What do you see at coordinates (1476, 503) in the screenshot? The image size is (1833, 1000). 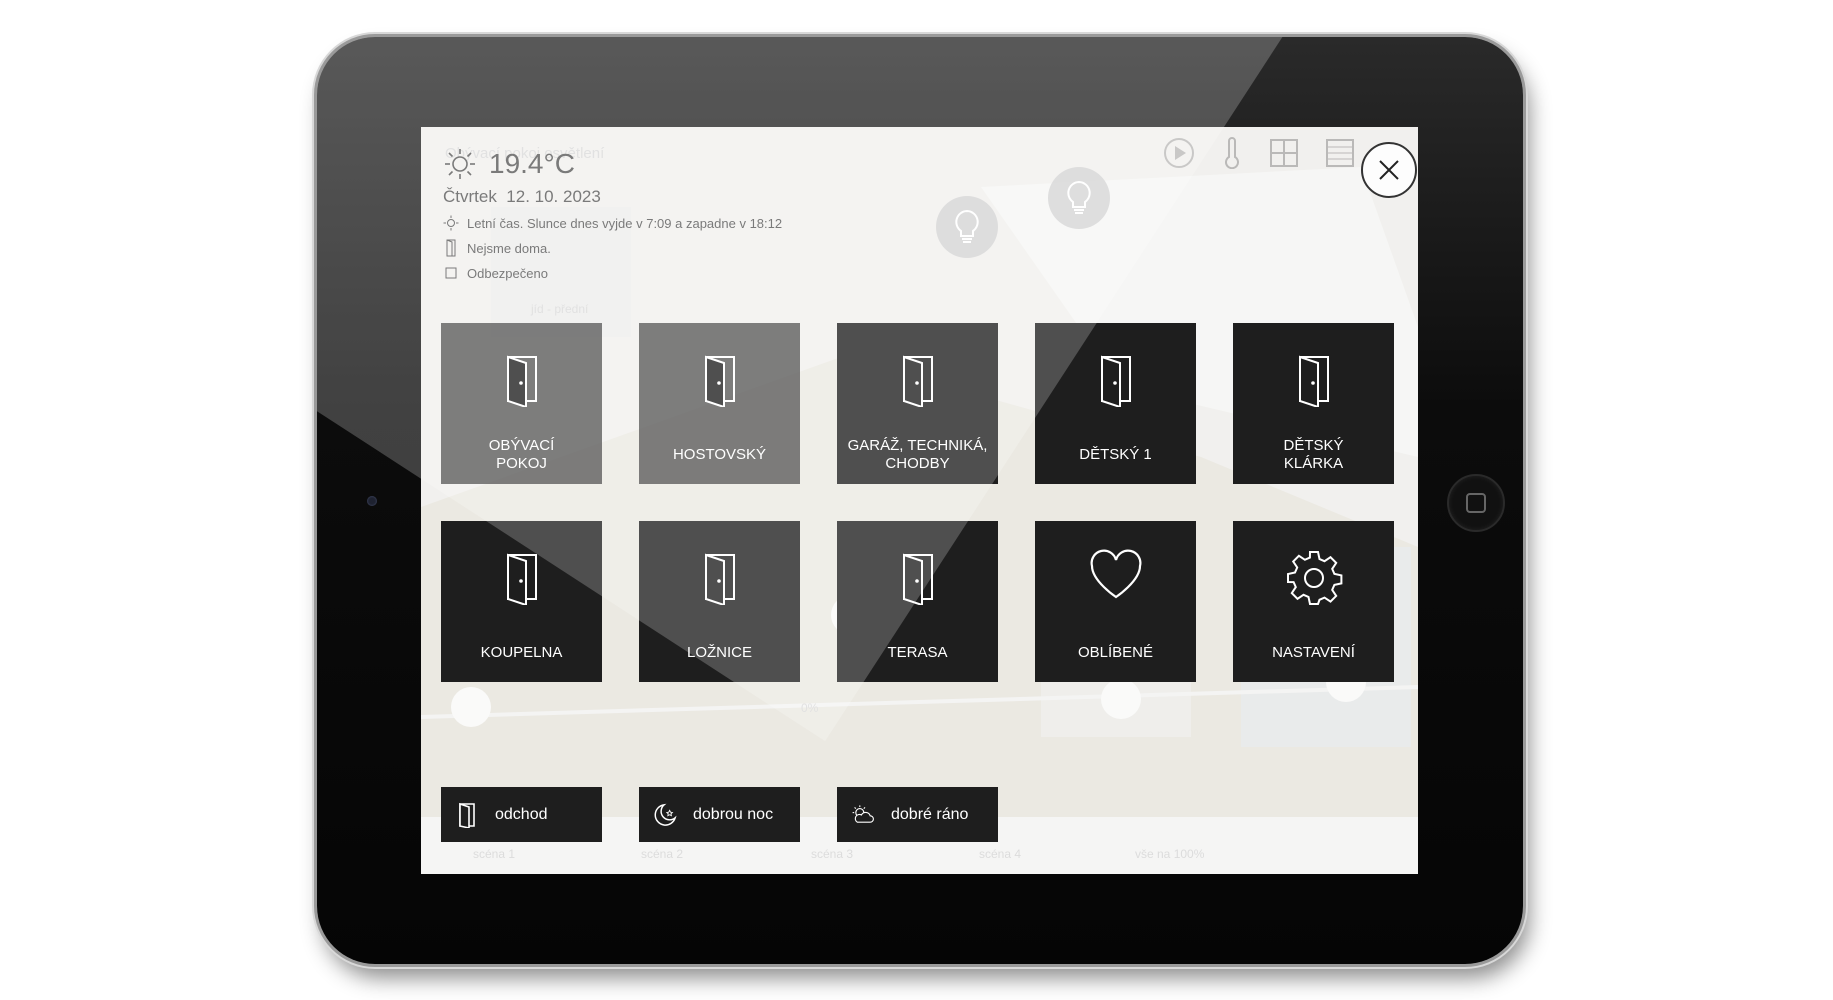 I see `home-button` at bounding box center [1476, 503].